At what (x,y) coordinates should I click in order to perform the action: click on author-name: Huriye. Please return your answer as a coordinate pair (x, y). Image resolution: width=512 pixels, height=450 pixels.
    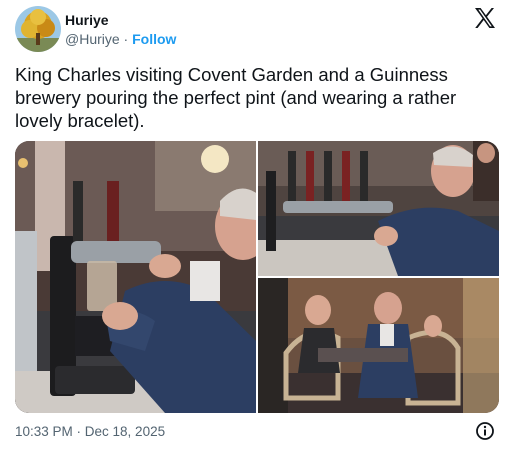
    Looking at the image, I should click on (87, 20).